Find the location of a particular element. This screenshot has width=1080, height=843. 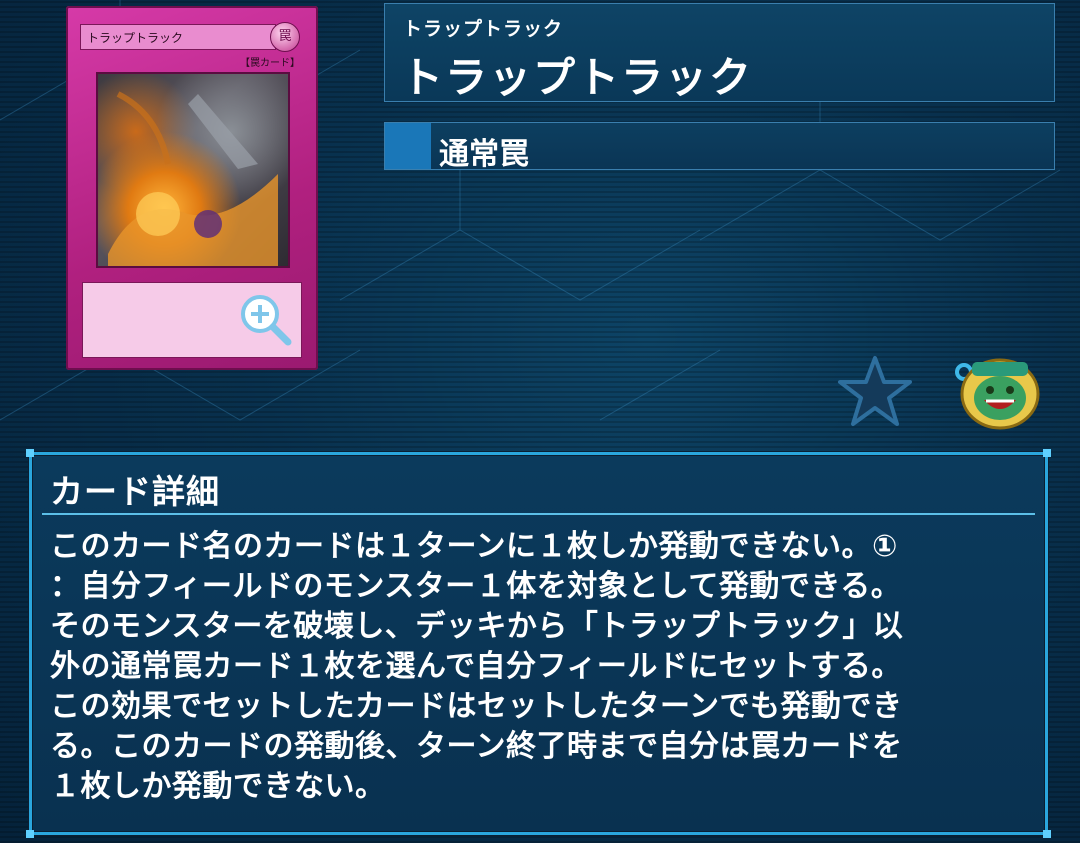

magnifier-plus-icon is located at coordinates (266, 320).